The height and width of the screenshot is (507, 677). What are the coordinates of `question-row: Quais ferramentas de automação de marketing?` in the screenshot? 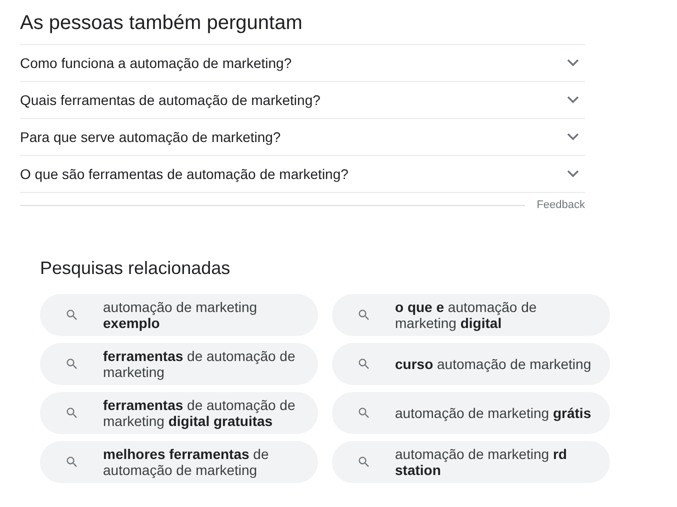 It's located at (302, 100).